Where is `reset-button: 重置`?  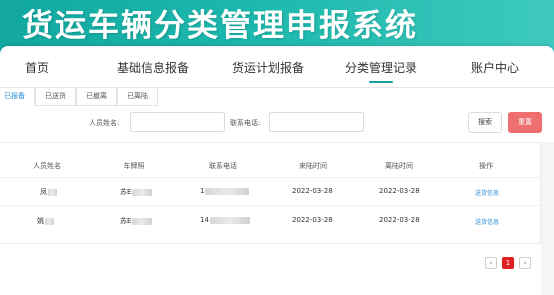
reset-button: 重置 is located at coordinates (525, 122).